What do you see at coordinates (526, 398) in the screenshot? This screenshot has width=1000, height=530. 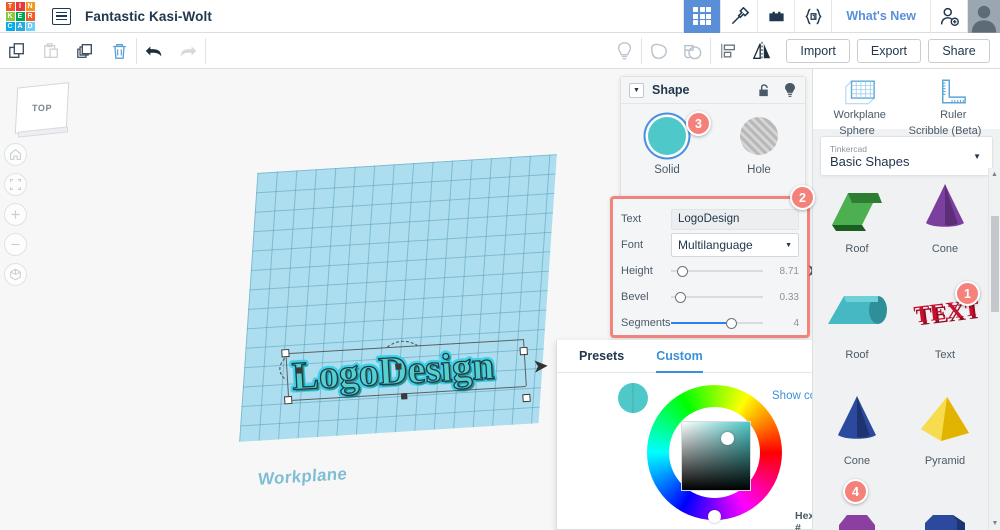 I see `resize-handle-br` at bounding box center [526, 398].